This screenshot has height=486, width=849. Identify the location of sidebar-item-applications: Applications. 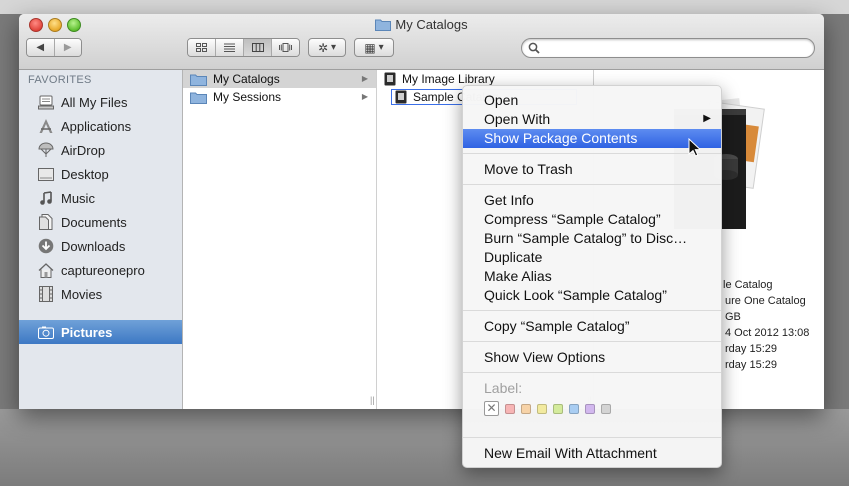
(100, 126).